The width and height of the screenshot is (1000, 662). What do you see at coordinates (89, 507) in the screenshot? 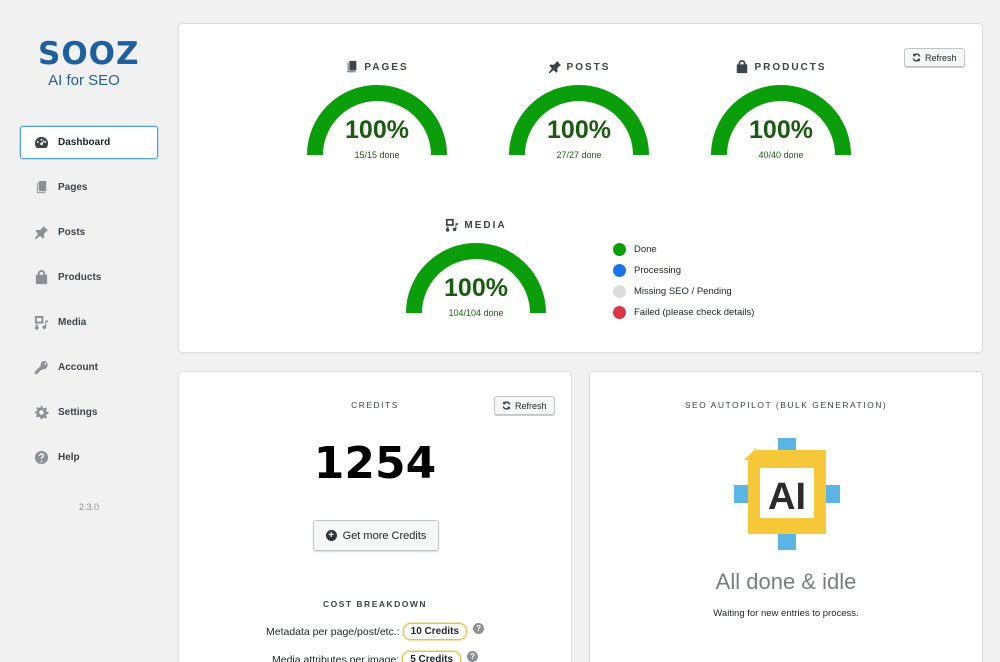
I see `version-label: 2.3.0` at bounding box center [89, 507].